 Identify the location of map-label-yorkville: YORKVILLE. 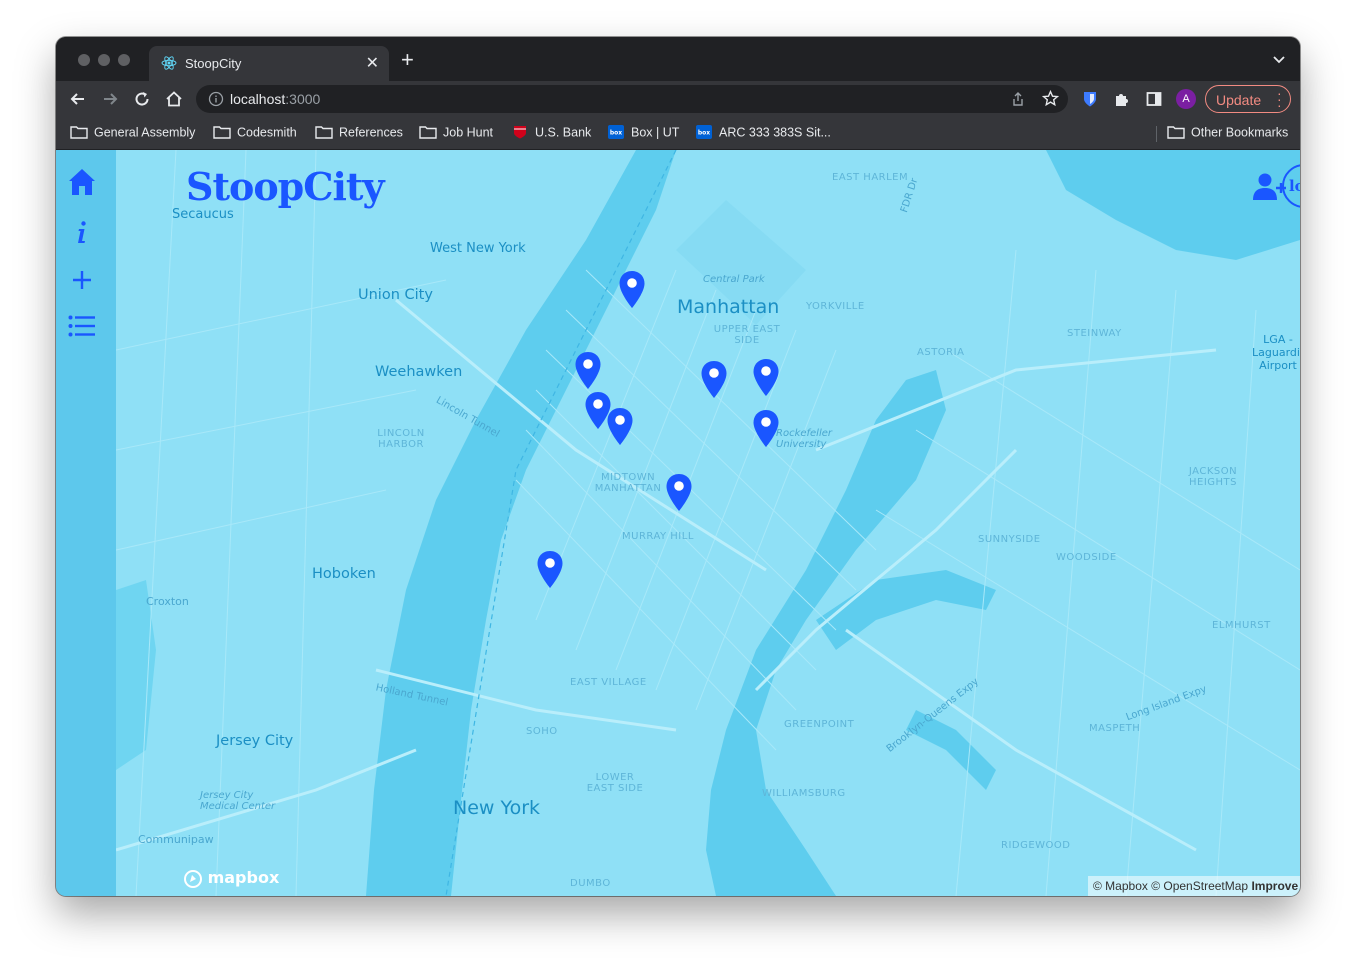
(835, 306).